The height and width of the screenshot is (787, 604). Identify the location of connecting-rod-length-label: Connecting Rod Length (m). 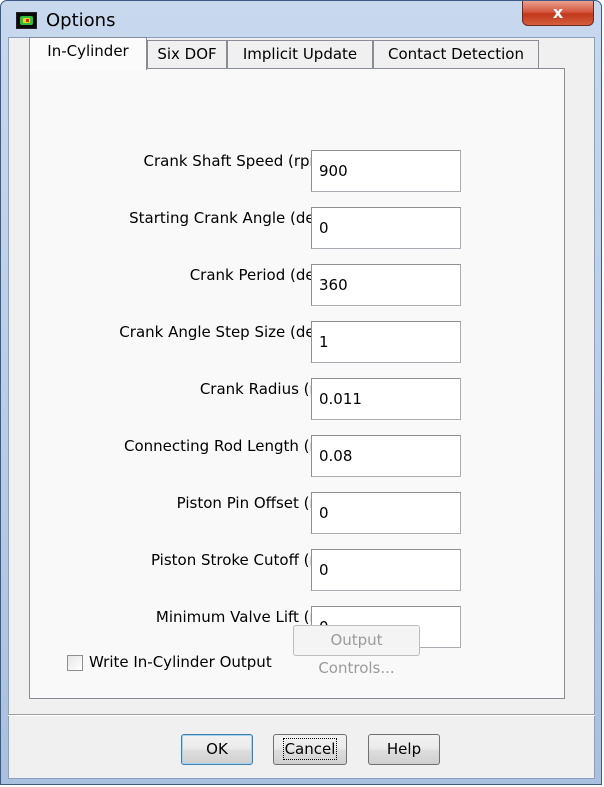
(226, 446).